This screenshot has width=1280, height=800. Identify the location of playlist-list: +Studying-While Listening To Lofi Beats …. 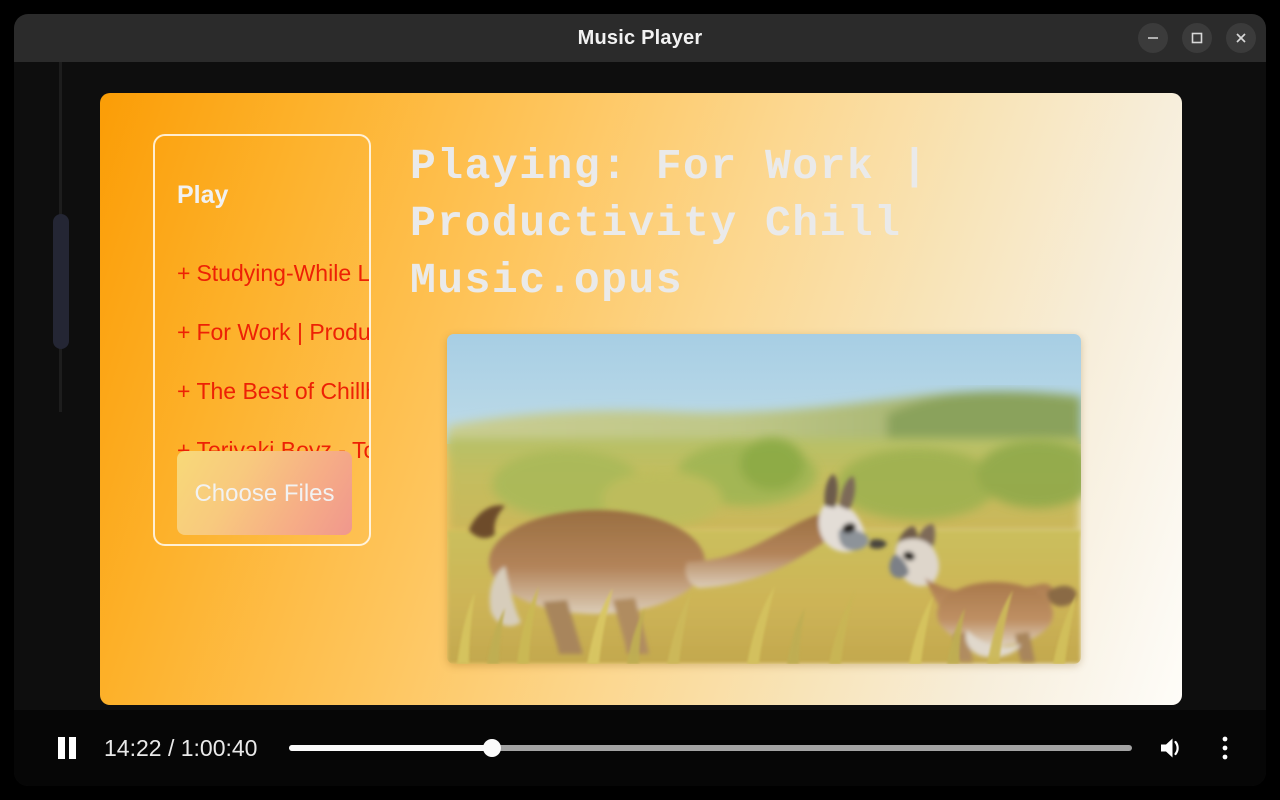
(274, 362).